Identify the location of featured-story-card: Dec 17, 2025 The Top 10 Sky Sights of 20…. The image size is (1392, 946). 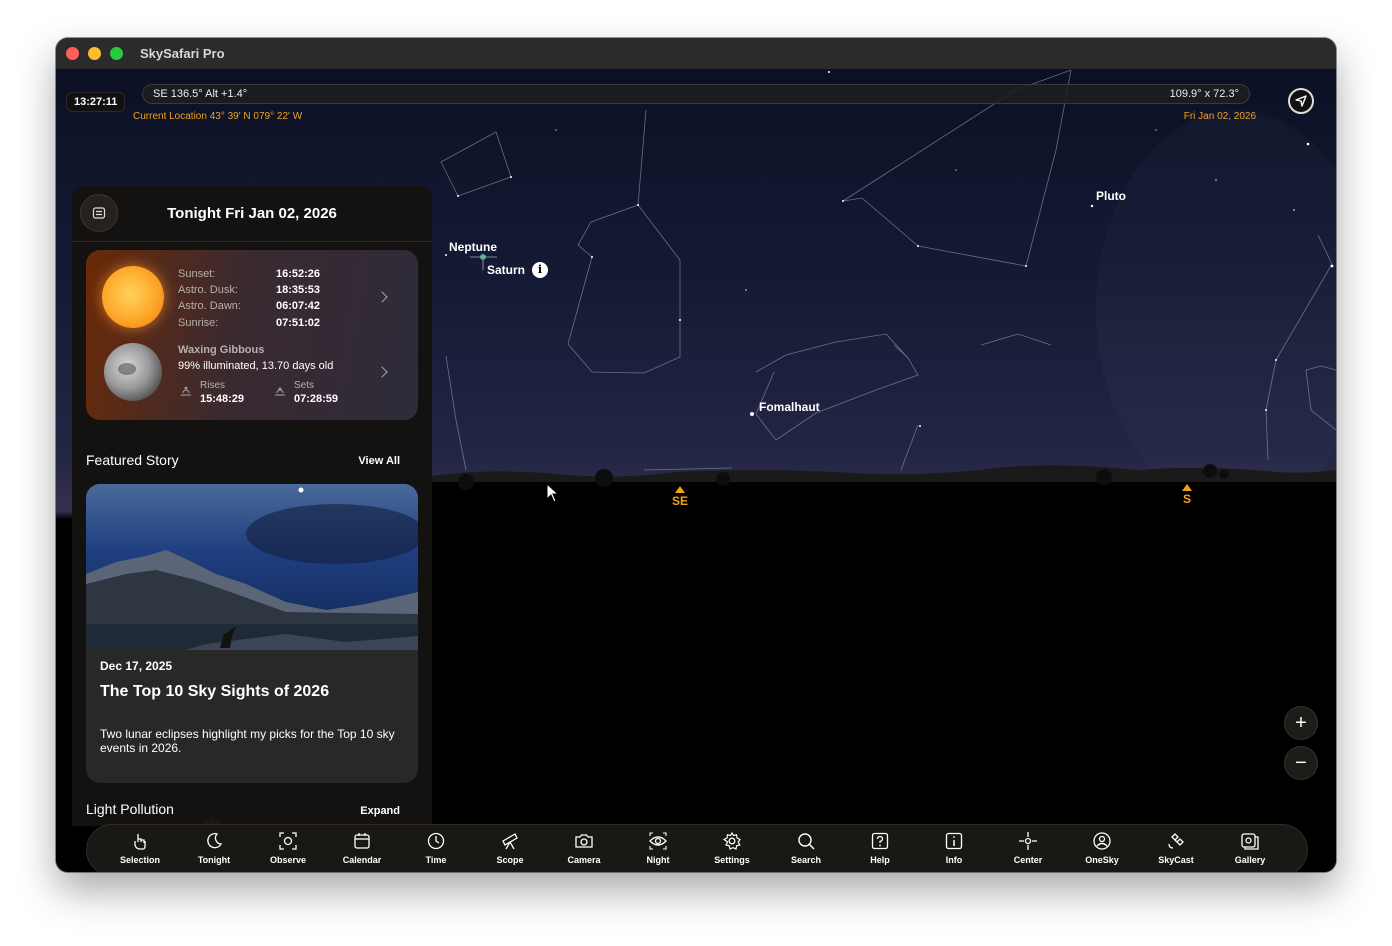
(252, 633).